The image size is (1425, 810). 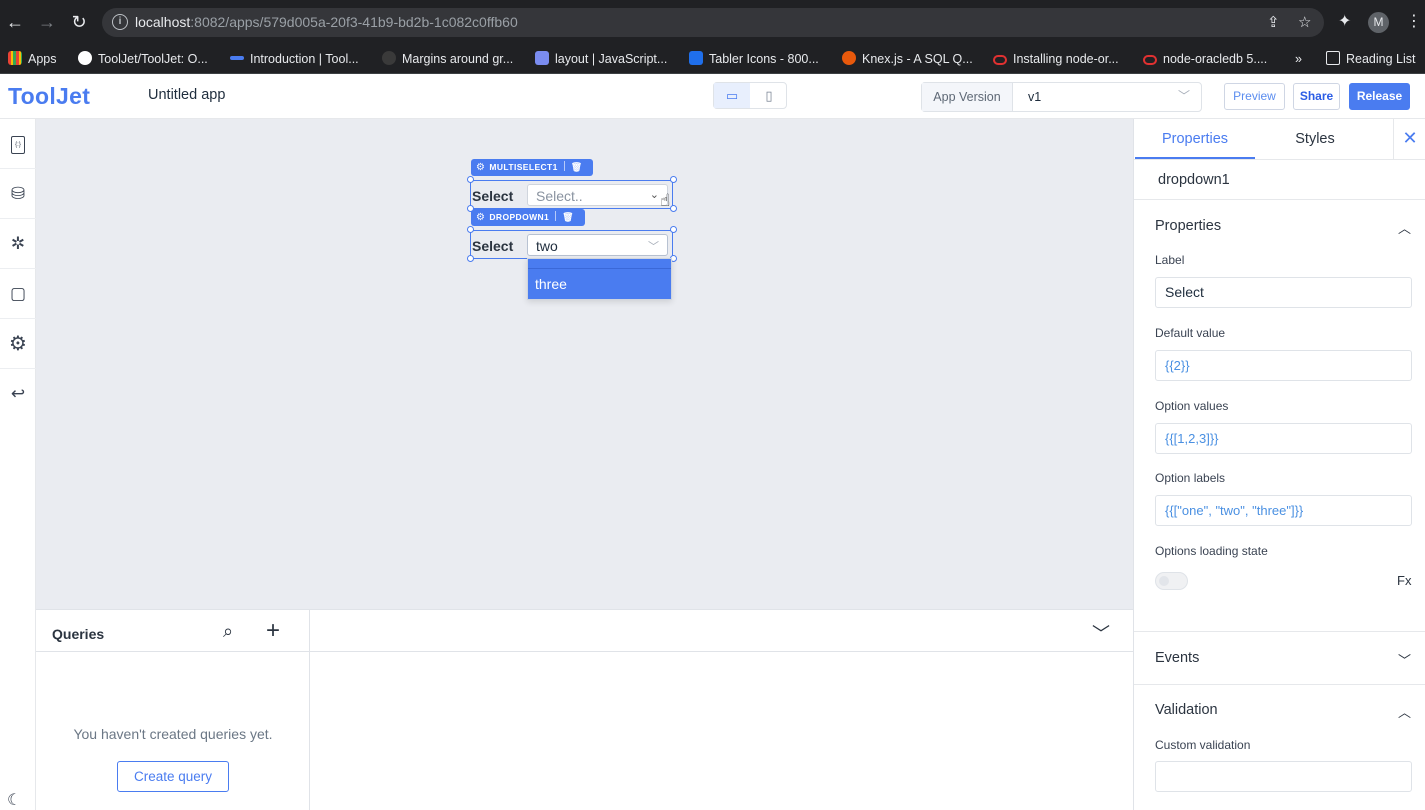 What do you see at coordinates (1283, 438) in the screenshot?
I see `option-values-input: {{[1,2,3]}}` at bounding box center [1283, 438].